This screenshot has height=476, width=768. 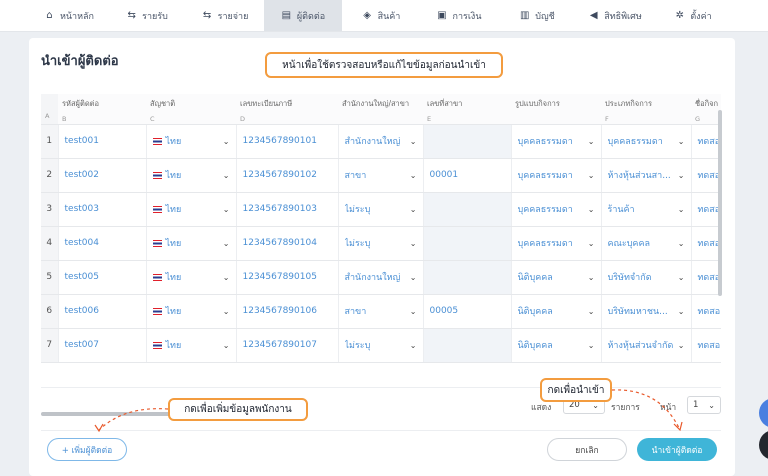 I want to click on nav-item-label: ตั้งค่า, so click(x=701, y=16).